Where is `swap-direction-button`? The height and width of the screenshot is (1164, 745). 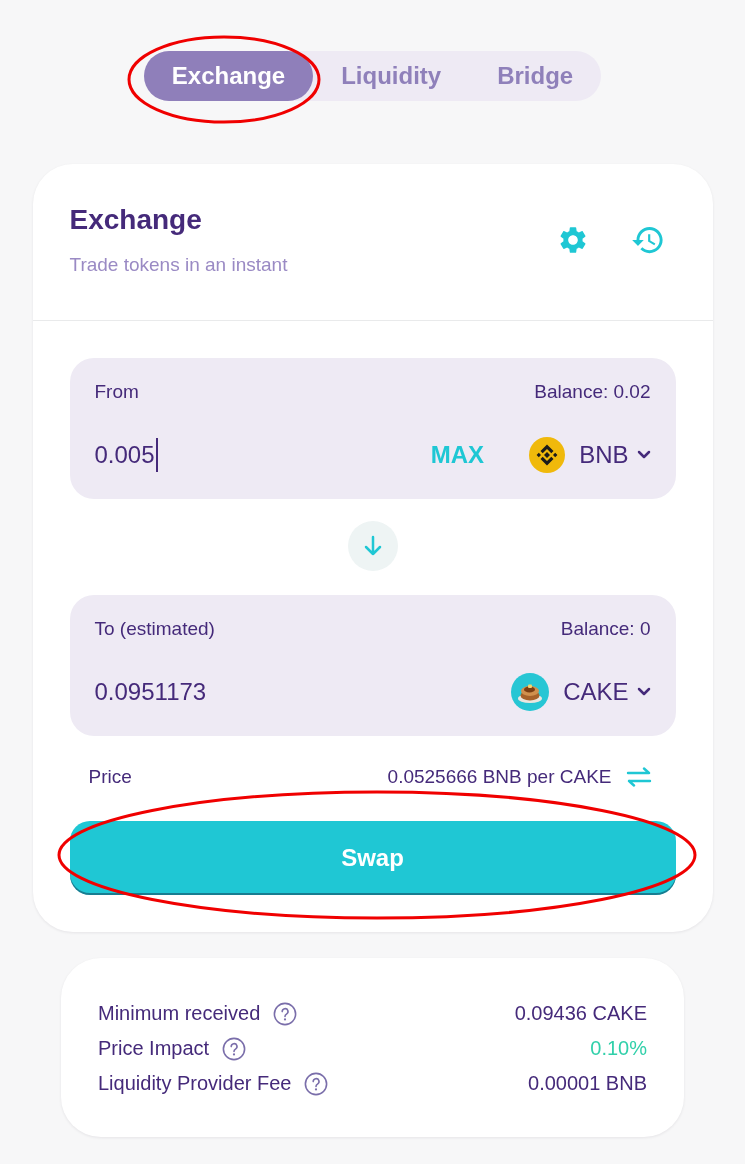 swap-direction-button is located at coordinates (372, 546).